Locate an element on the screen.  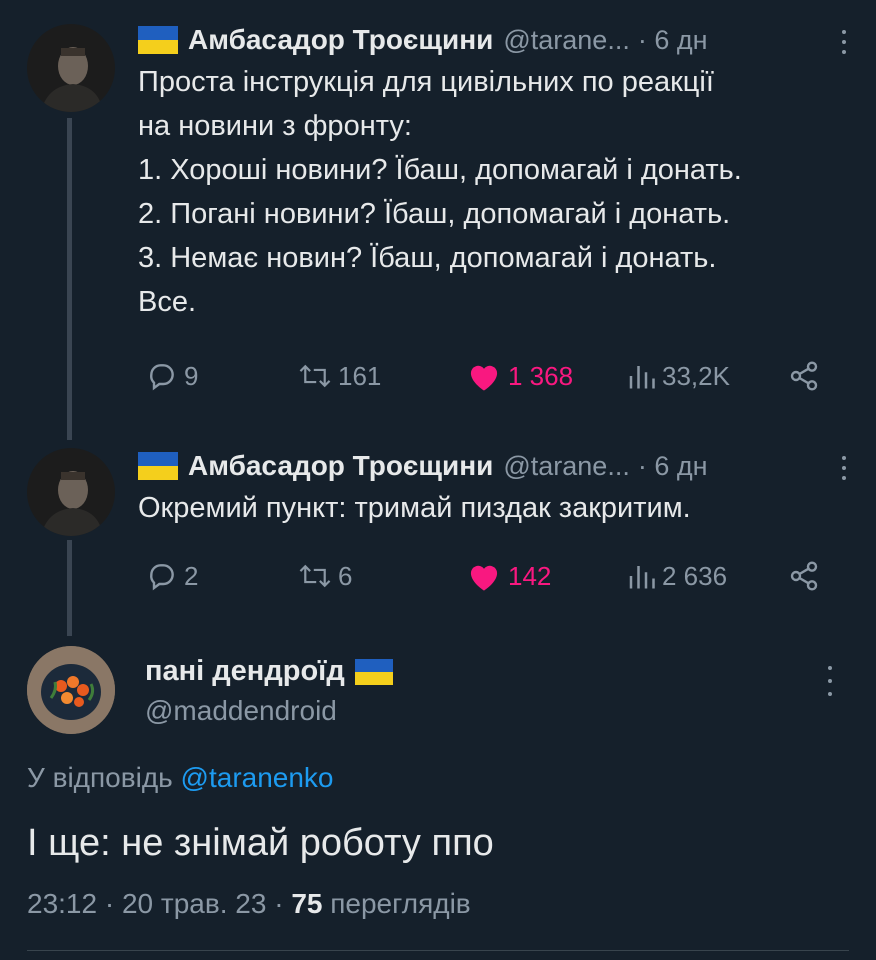
reply-text: І ще: не знімай роботу ппо is located at coordinates (260, 843).